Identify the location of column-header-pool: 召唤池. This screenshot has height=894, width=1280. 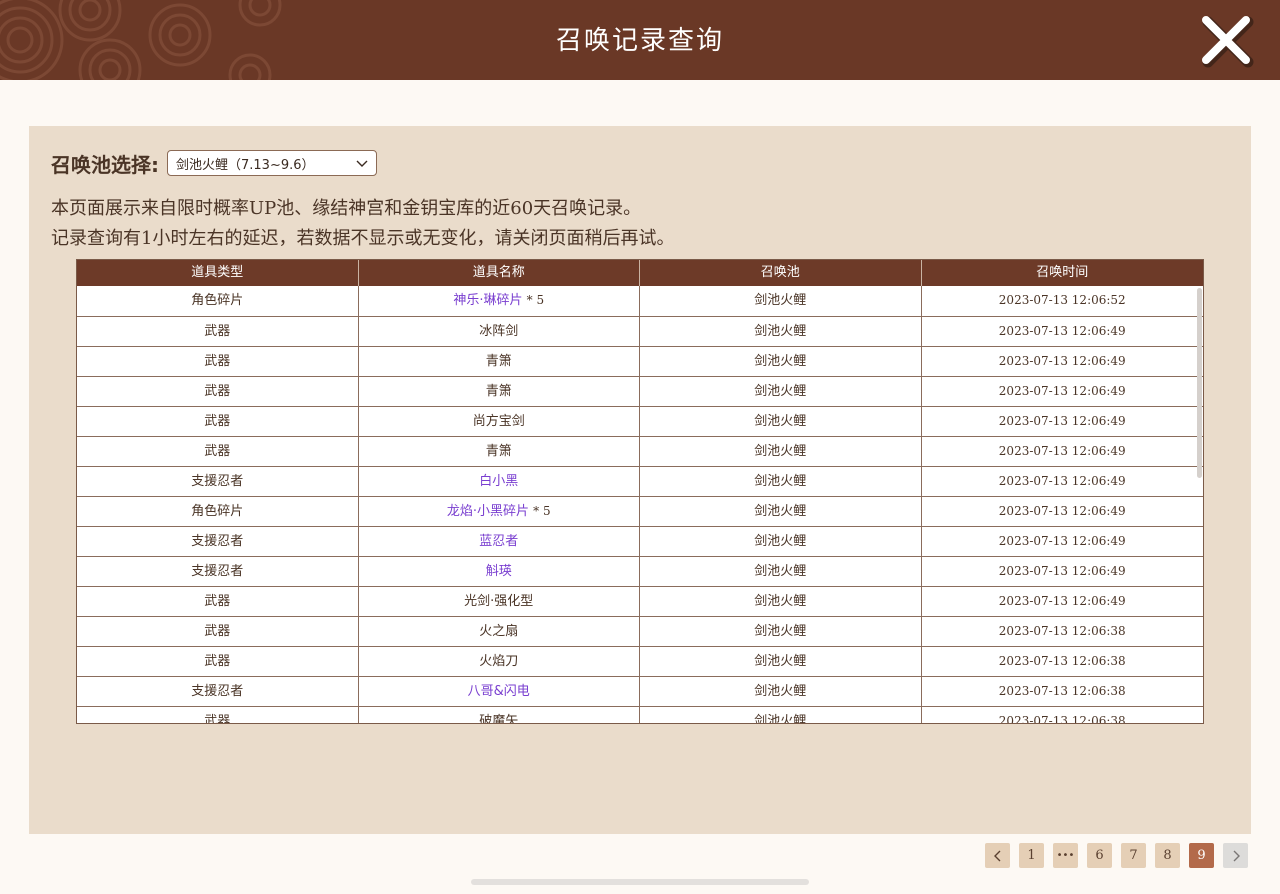
(781, 273).